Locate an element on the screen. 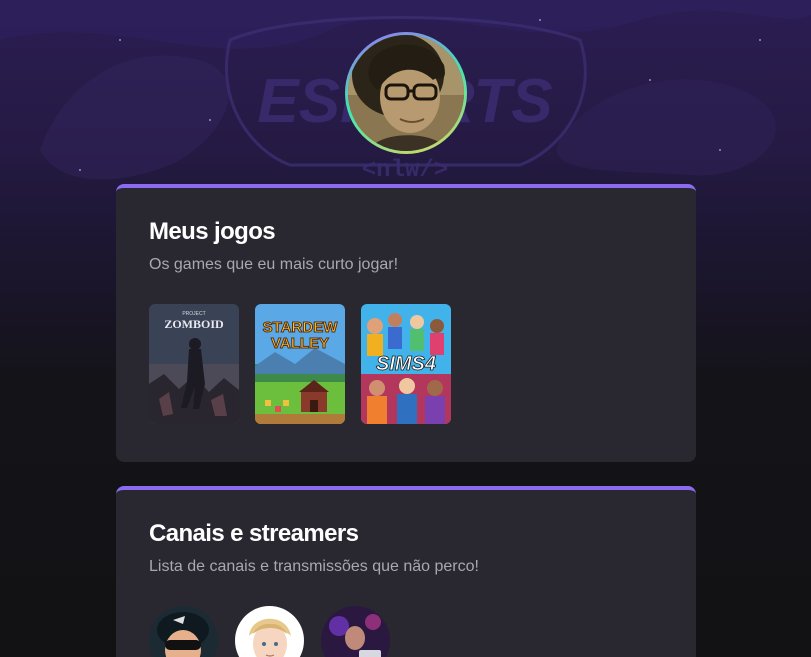  channels-title: Canais e streamers is located at coordinates (254, 533).